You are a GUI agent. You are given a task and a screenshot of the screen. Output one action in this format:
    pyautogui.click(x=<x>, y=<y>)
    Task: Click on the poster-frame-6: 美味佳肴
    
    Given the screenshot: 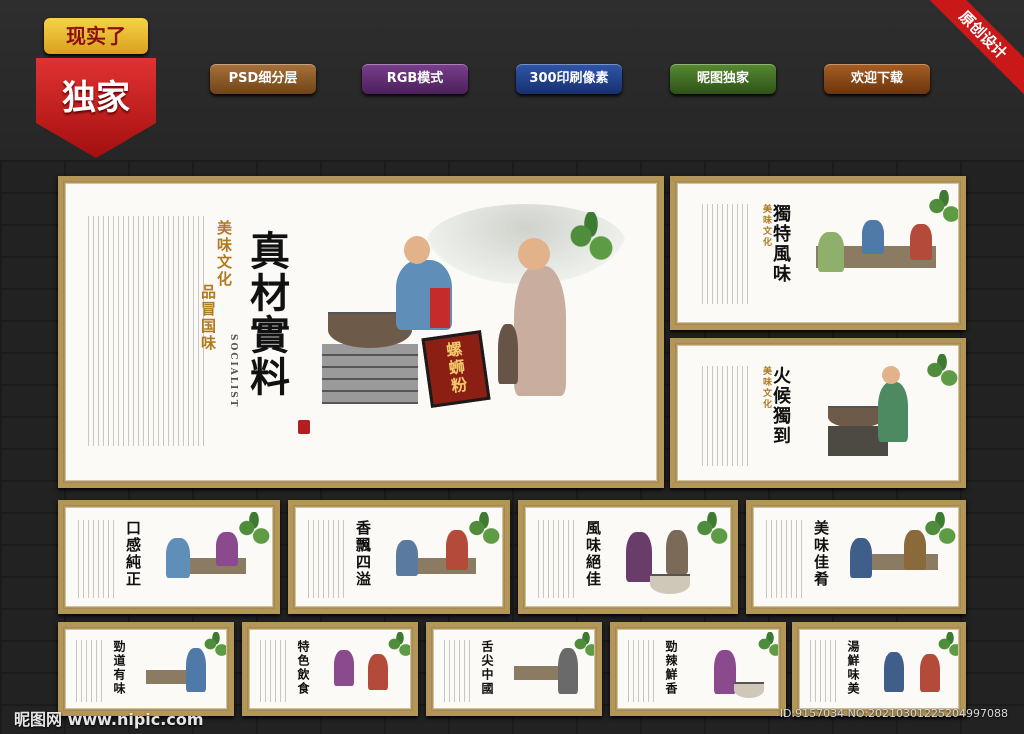 What is the action you would take?
    pyautogui.click(x=856, y=557)
    